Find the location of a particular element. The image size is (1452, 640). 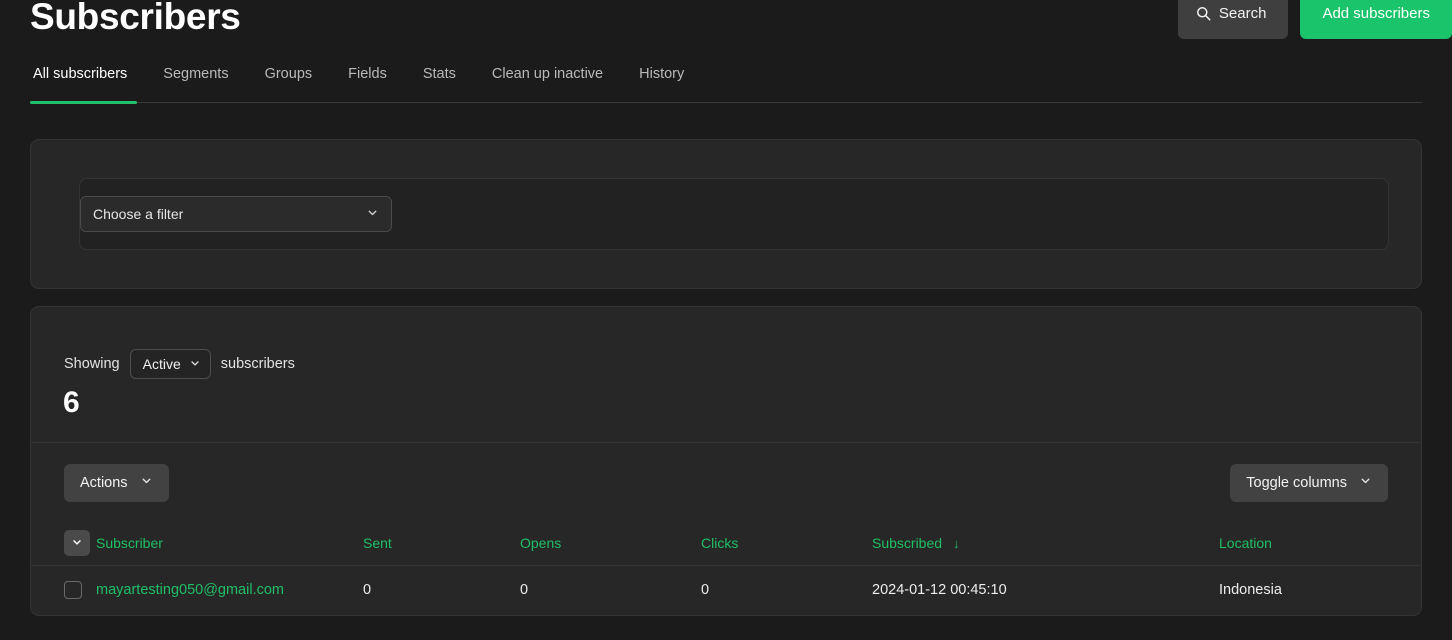

tab-label: Stats is located at coordinates (439, 73).